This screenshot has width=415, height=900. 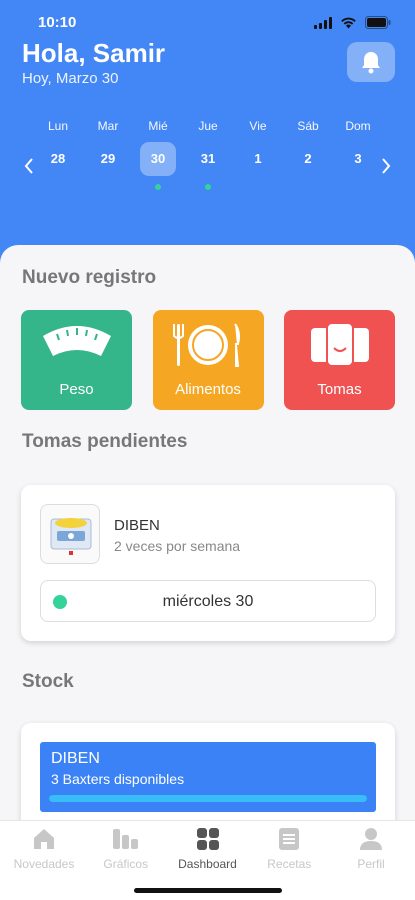 I want to click on tile-alimentos: Alimentos, so click(x=208, y=360).